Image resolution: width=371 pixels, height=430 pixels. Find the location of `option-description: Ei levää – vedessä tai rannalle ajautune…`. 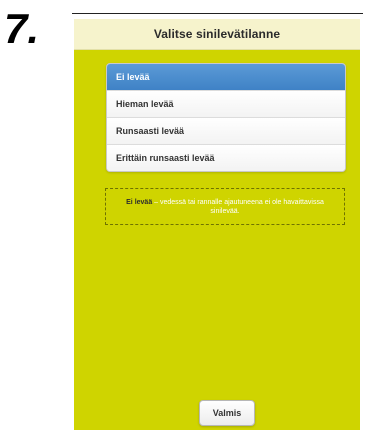

option-description: Ei levää – vedessä tai rannalle ajautune… is located at coordinates (225, 207).